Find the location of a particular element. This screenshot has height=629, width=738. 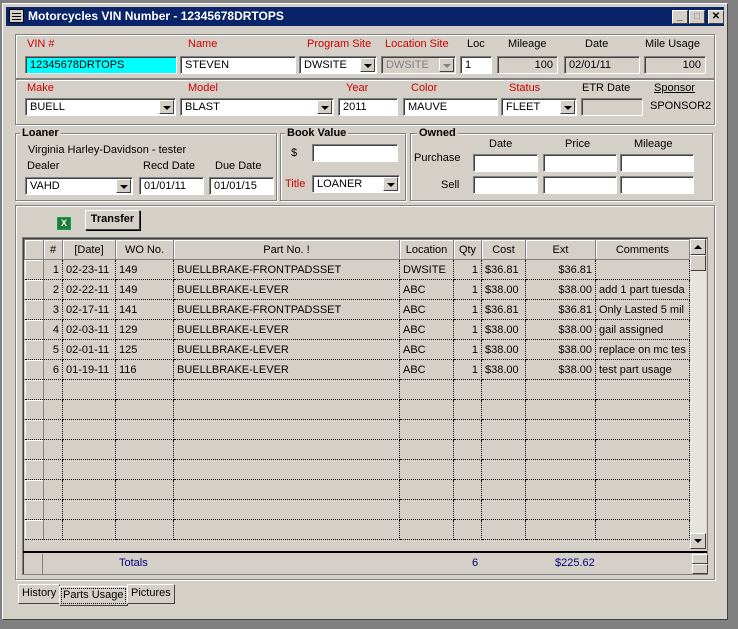

table-cell: 3 is located at coordinates (53, 309).